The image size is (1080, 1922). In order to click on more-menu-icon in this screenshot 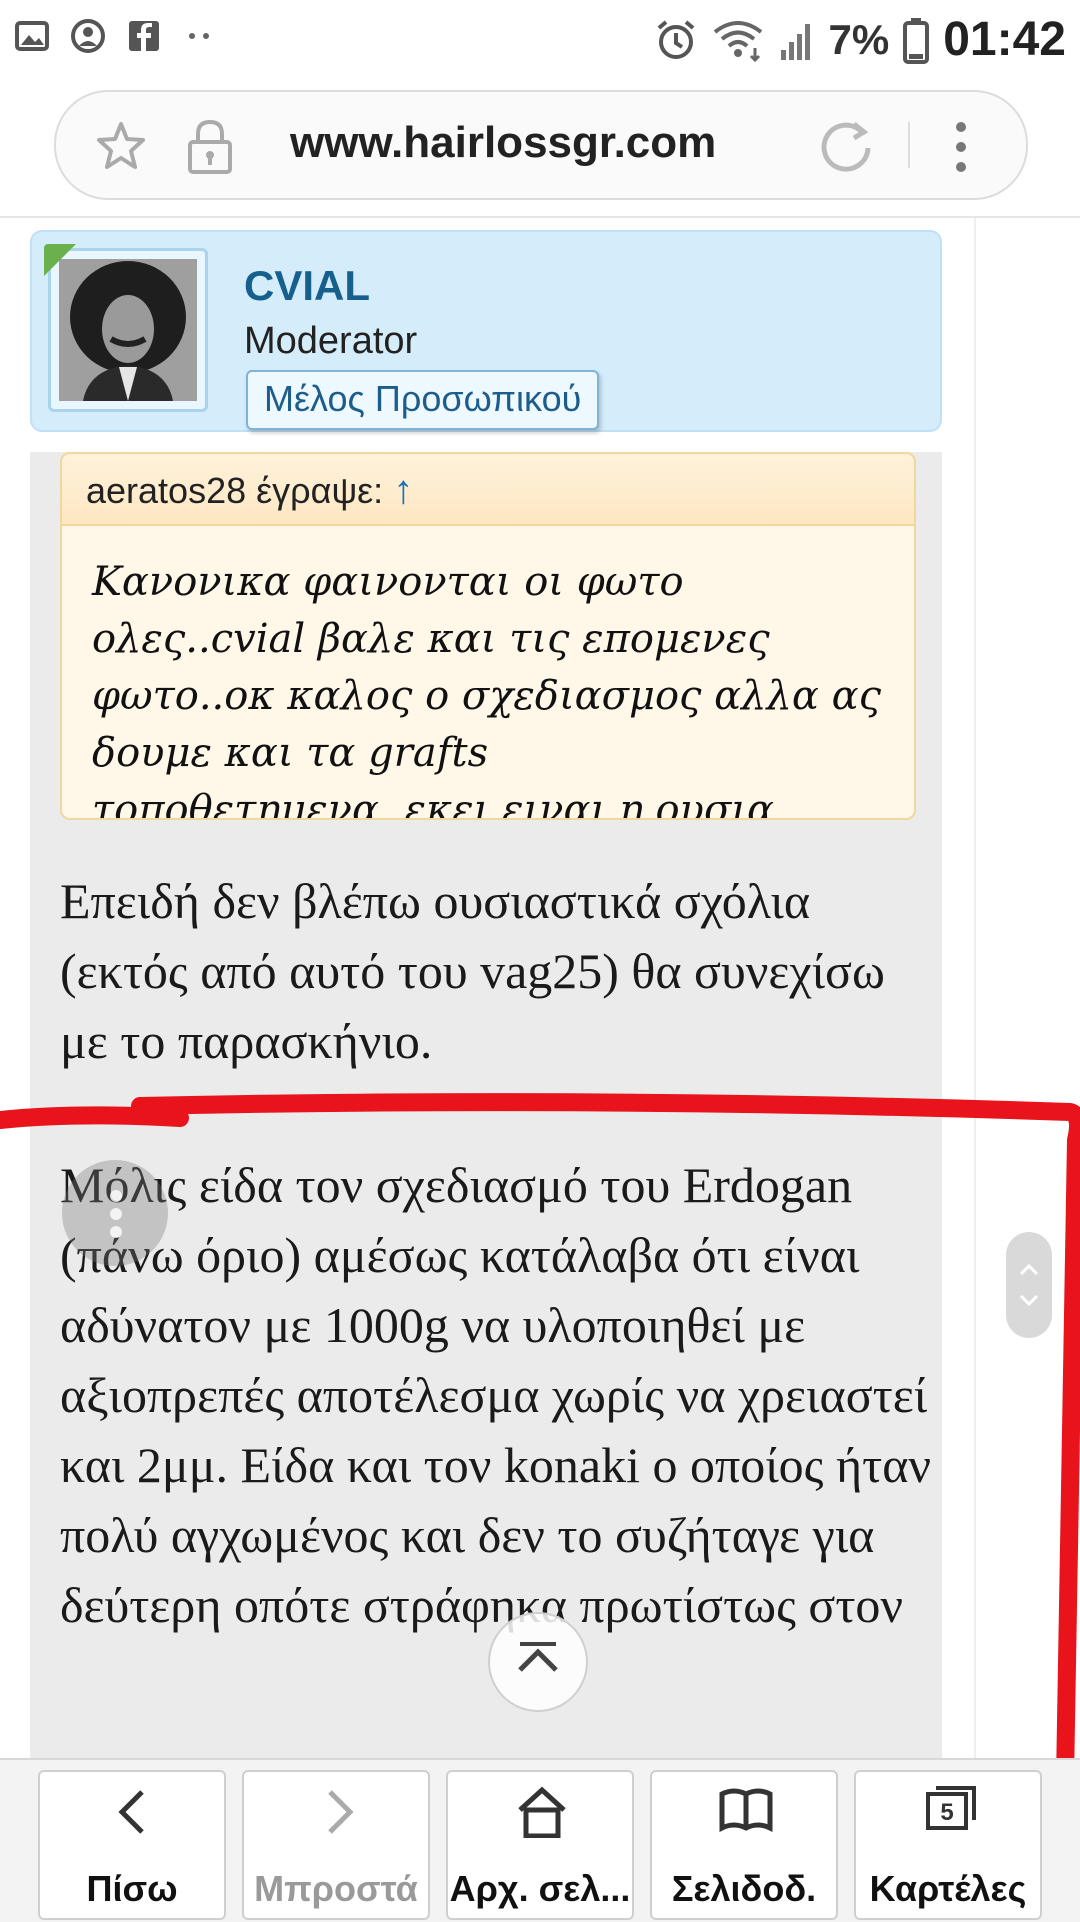, I will do `click(961, 145)`.